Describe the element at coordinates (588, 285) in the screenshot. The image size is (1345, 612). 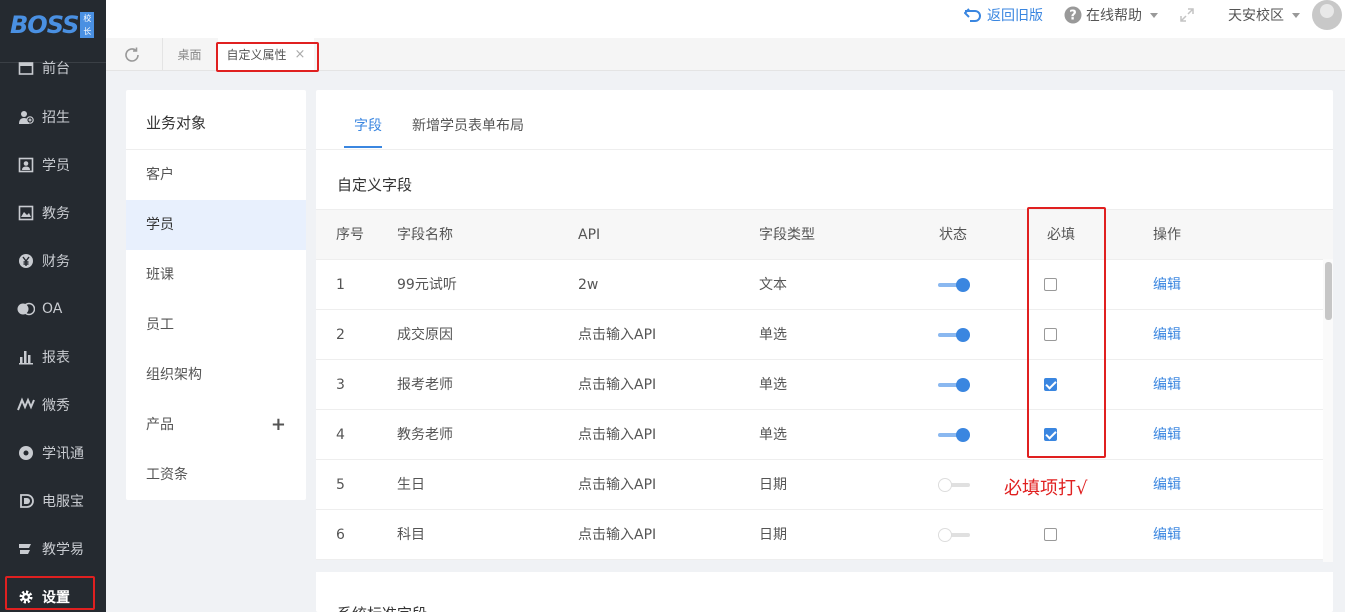
I see `field-api: 2w` at that location.